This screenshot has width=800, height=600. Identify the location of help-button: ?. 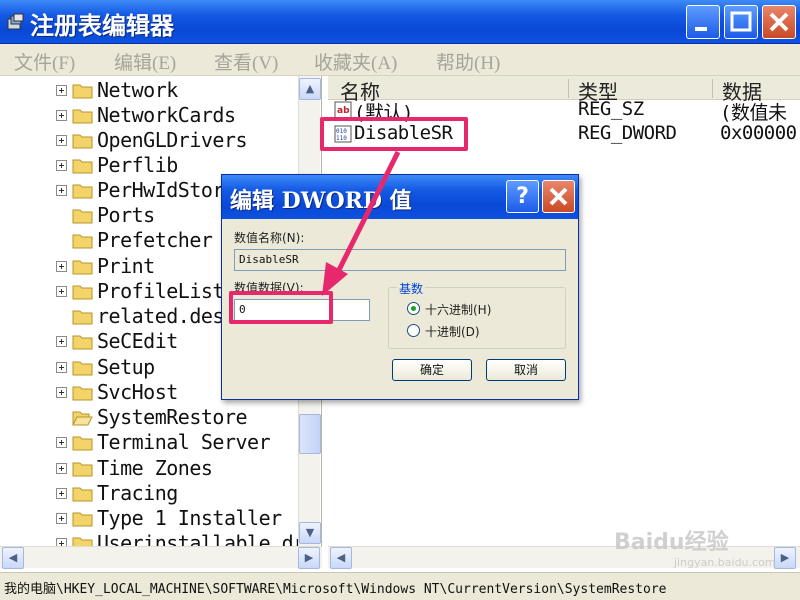
(522, 196).